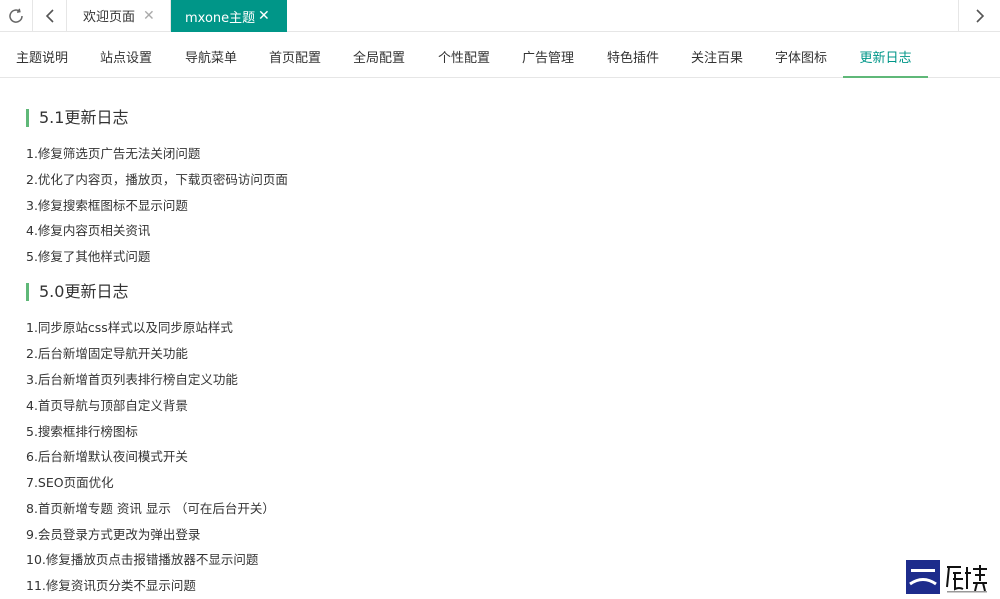 This screenshot has width=1000, height=599. What do you see at coordinates (142, 559) in the screenshot?
I see `log-line: 10.修复播放页点击报错播放器不显示问题` at bounding box center [142, 559].